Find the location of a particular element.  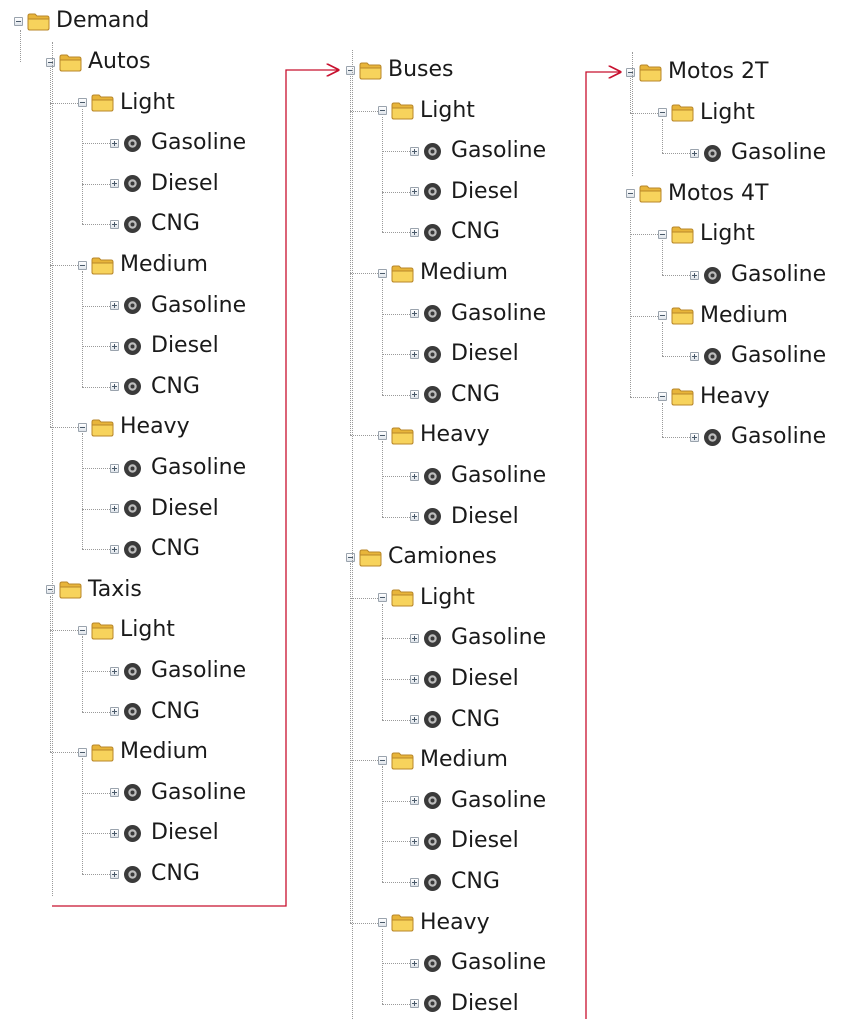

tree-node-autos-light-cng: CNG is located at coordinates (155, 224).